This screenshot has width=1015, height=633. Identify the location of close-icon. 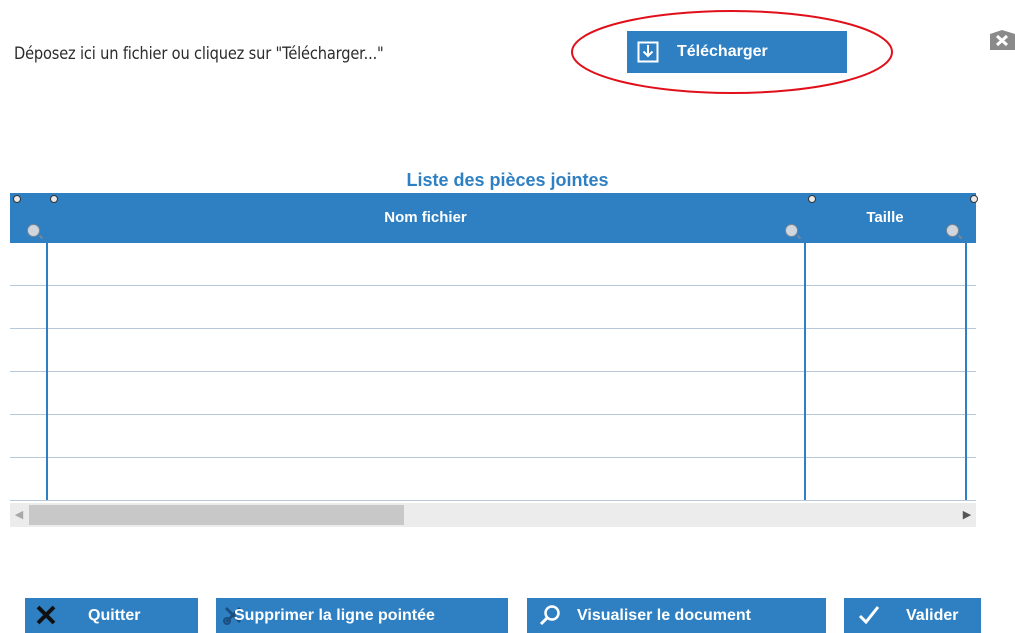
(1002, 41).